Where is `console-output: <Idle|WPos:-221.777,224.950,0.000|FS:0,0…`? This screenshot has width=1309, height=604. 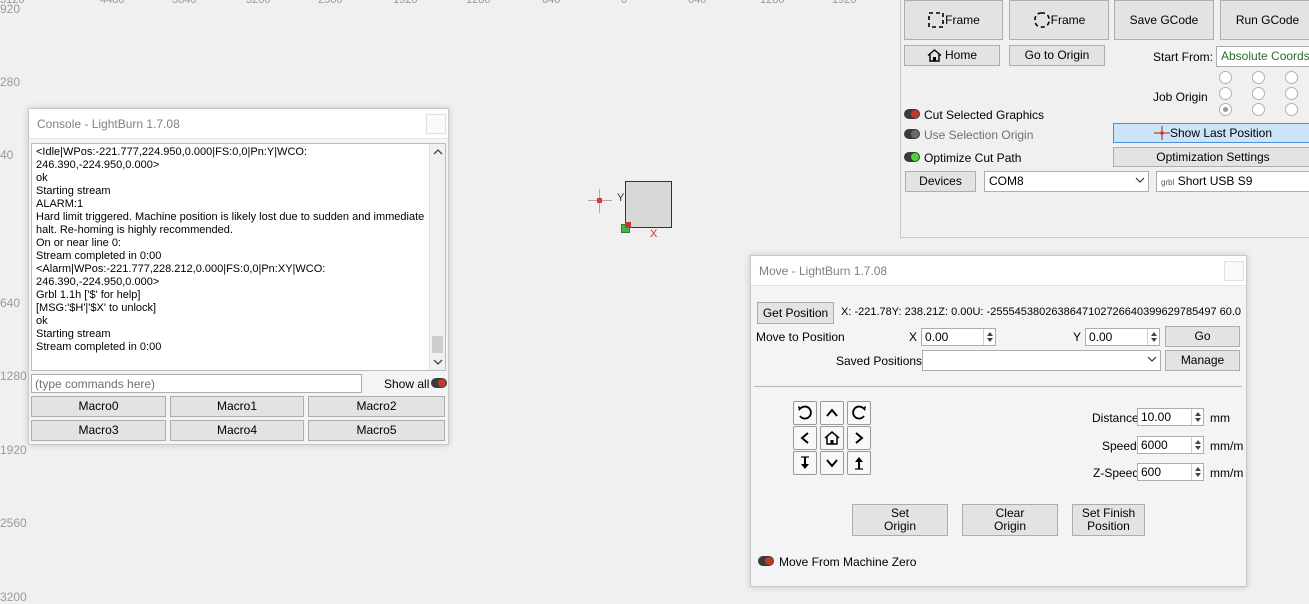
console-output: <Idle|WPos:-221.777,224.950,0.000|FS:0,0… is located at coordinates (238, 257).